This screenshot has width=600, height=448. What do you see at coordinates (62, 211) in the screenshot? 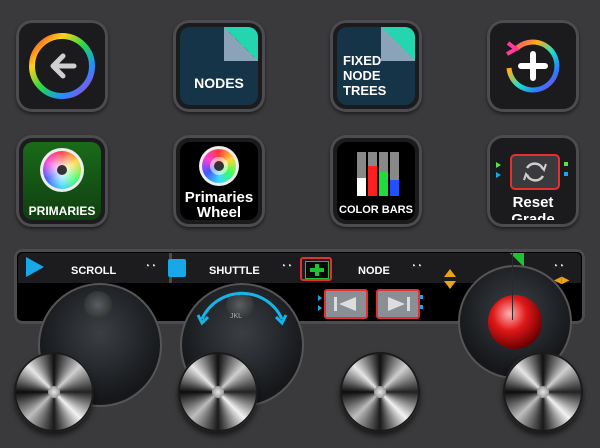
I see `primaries-label: PRIMARIES` at bounding box center [62, 211].